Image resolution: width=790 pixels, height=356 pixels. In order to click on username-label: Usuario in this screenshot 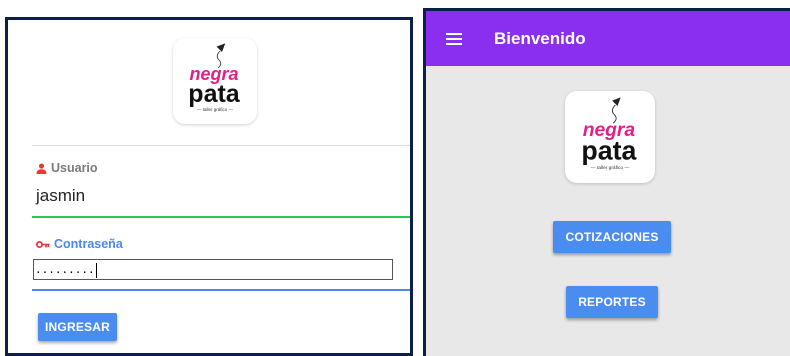, I will do `click(67, 168)`.